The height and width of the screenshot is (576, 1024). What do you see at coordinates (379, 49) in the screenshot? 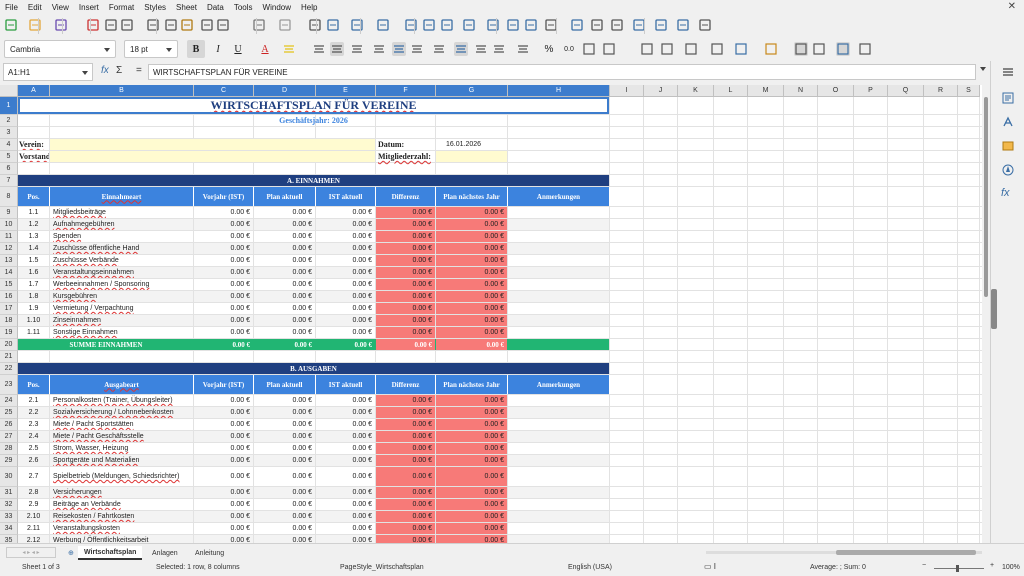
I see `align-top-icon` at bounding box center [379, 49].